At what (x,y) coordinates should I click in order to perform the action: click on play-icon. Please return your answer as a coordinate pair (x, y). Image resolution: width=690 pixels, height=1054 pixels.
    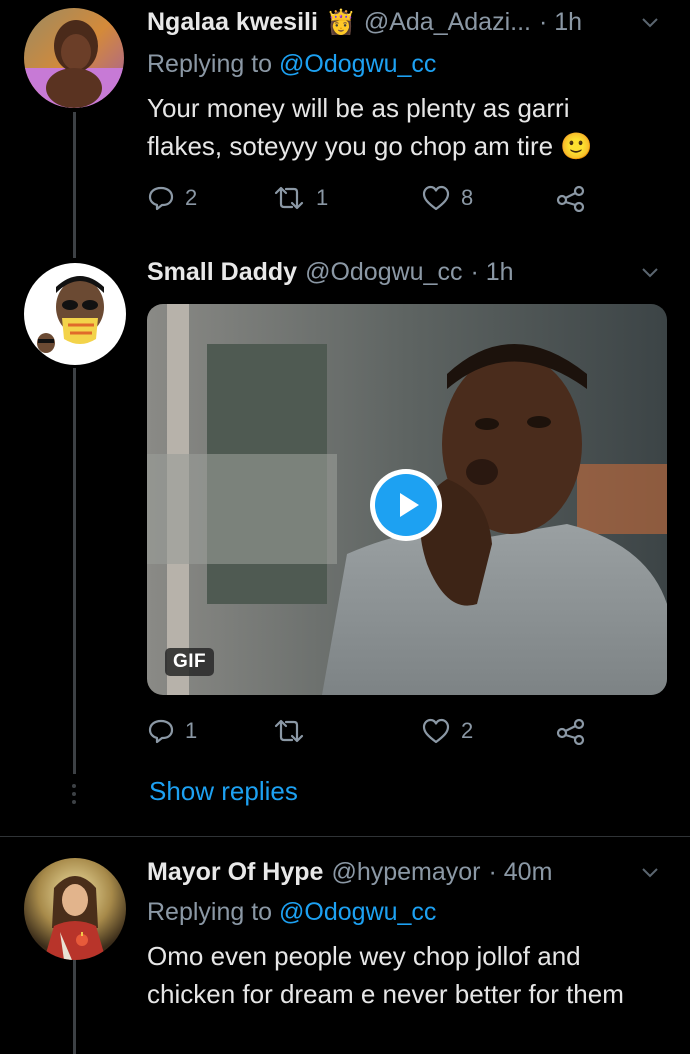
    Looking at the image, I should click on (409, 505).